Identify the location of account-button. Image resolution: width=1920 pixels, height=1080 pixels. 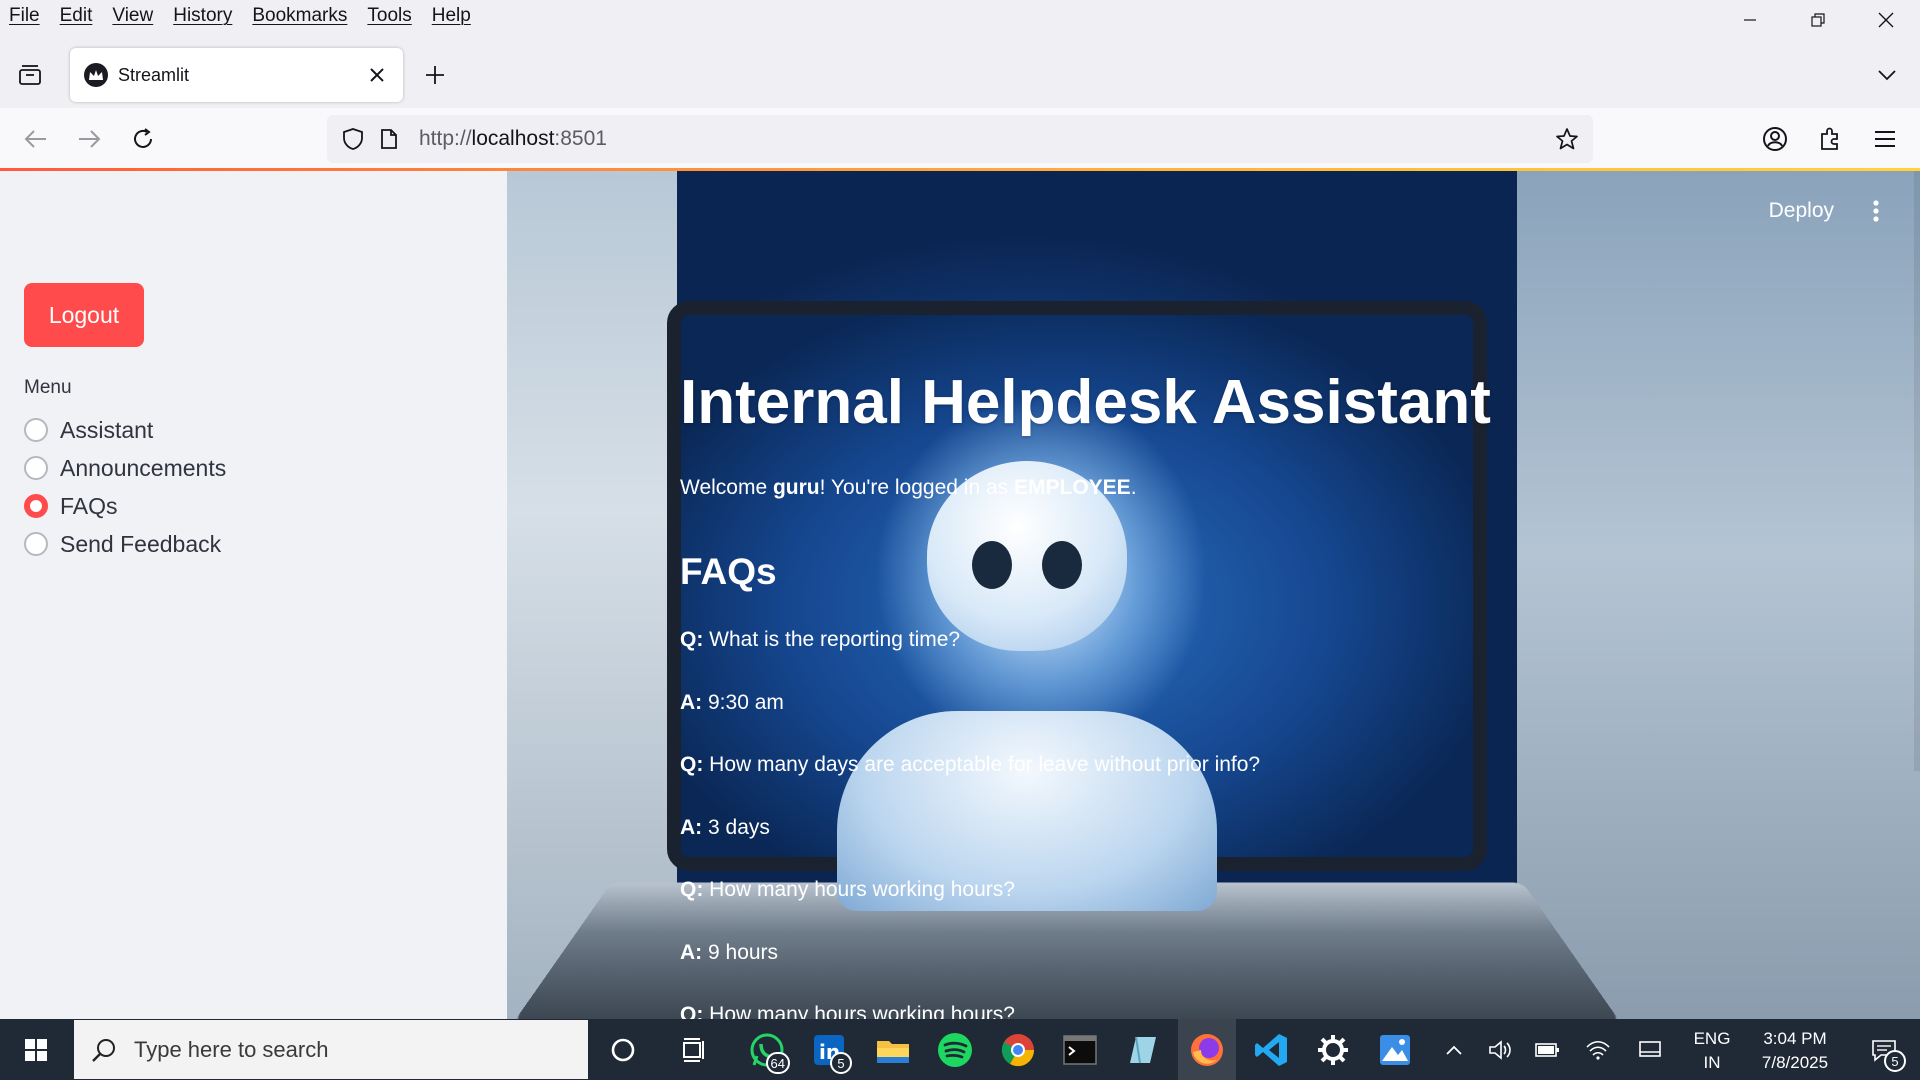
(1775, 139).